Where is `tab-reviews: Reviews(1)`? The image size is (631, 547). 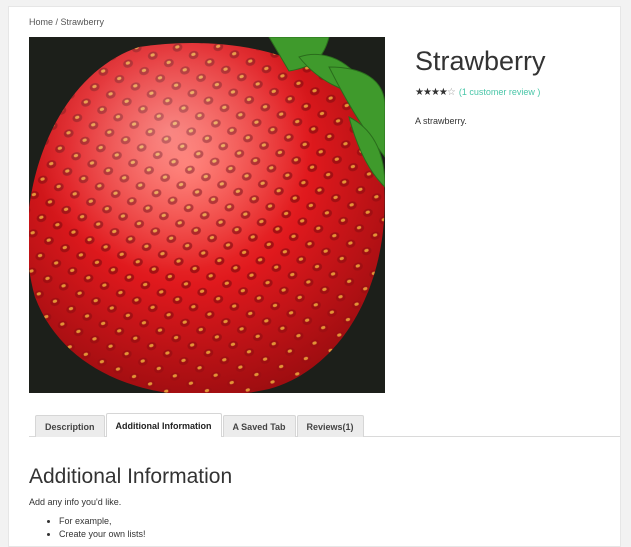
tab-reviews: Reviews(1) is located at coordinates (330, 426).